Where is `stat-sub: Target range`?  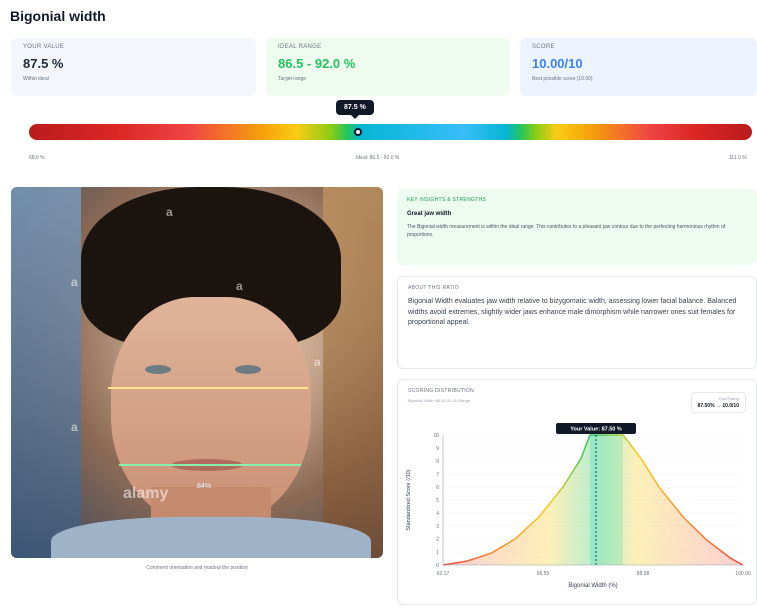
stat-sub: Target range is located at coordinates (292, 79).